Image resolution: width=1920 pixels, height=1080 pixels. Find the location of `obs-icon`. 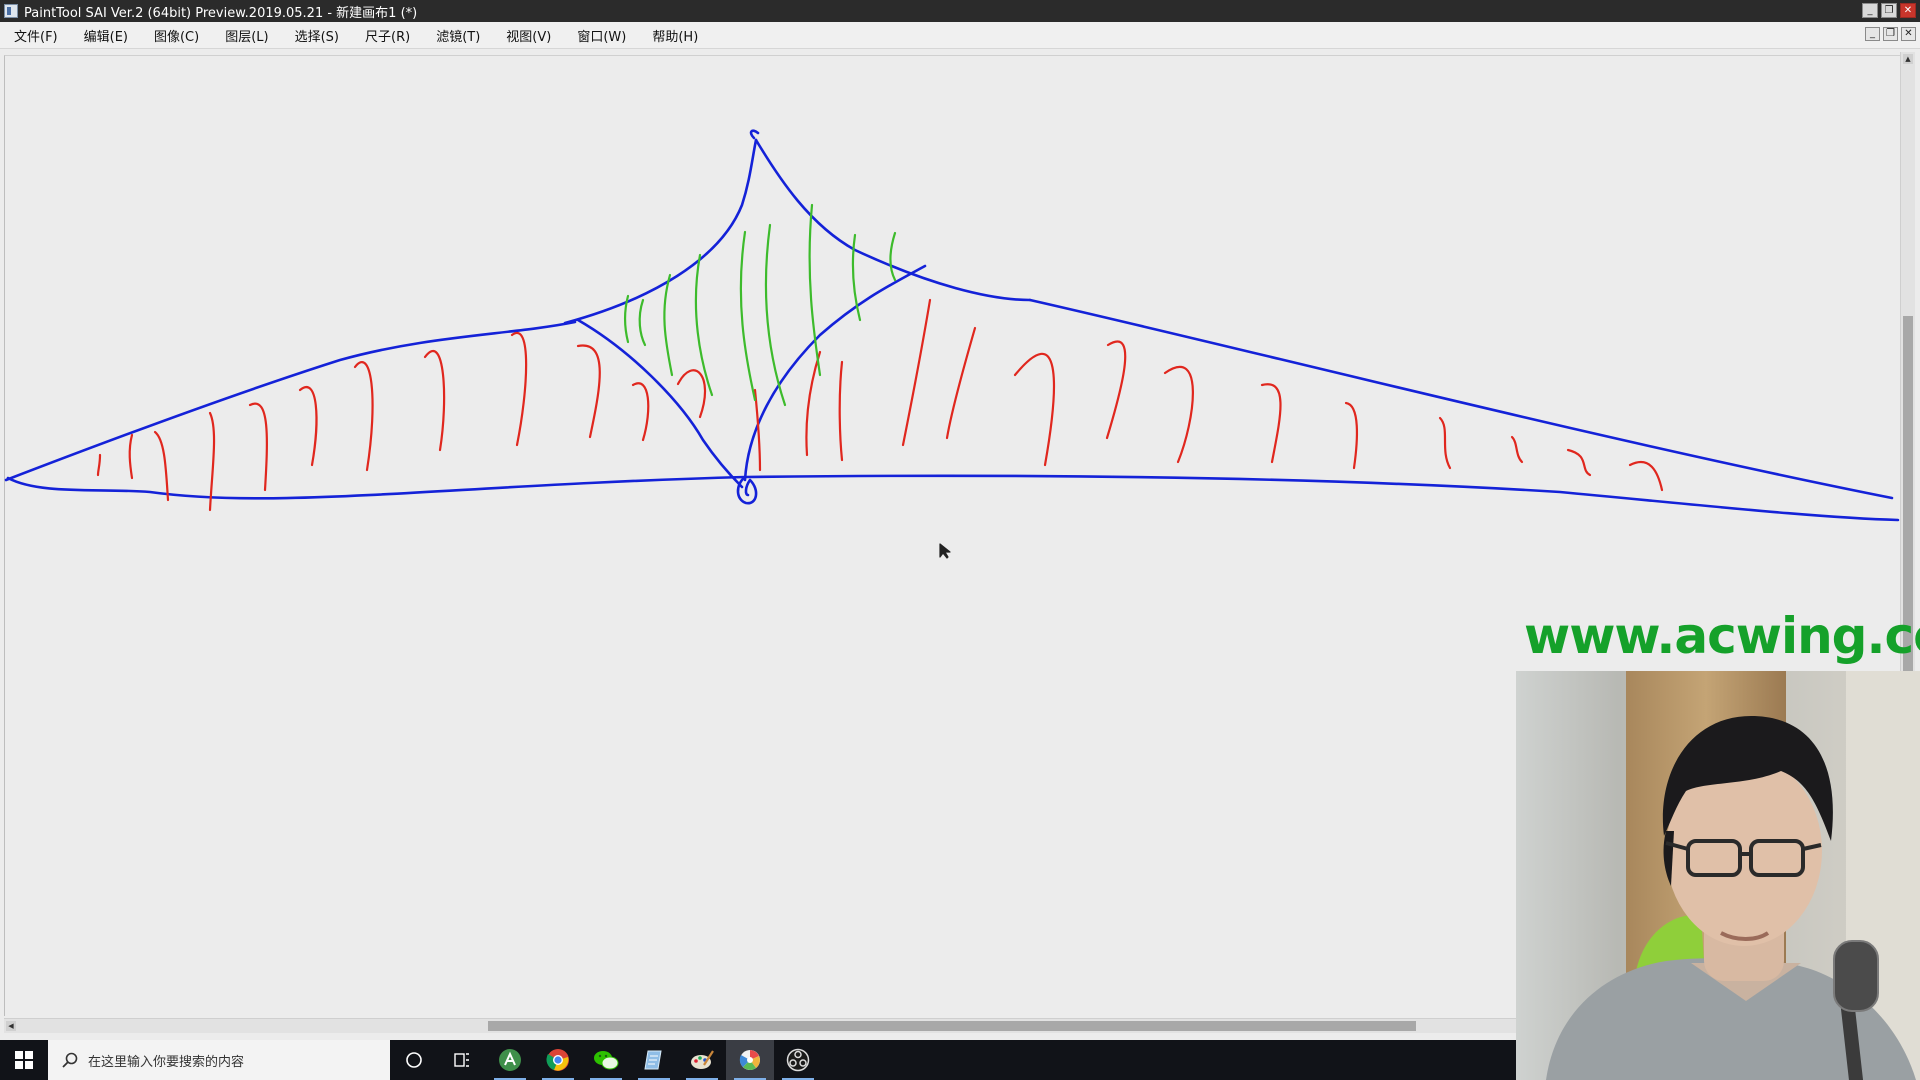

obs-icon is located at coordinates (798, 1060).